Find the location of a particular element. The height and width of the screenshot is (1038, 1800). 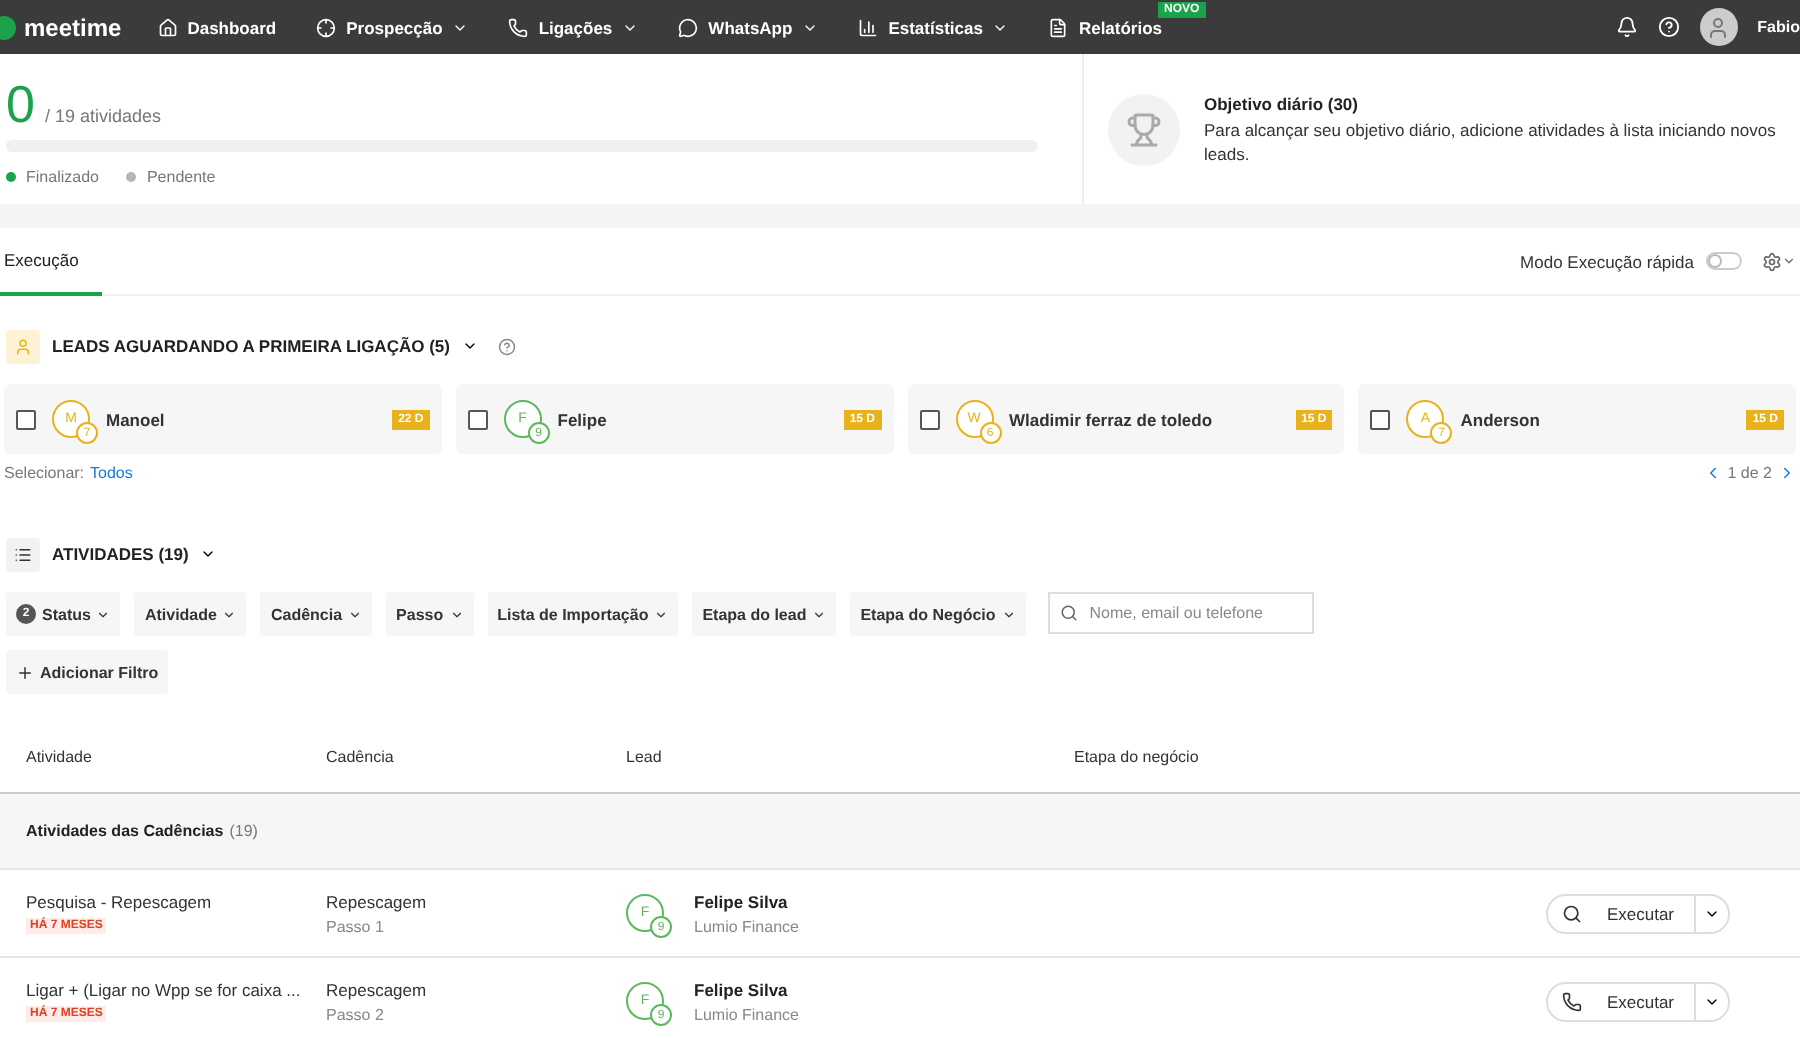

section-title: ATIVIDADES (19) is located at coordinates (120, 554).